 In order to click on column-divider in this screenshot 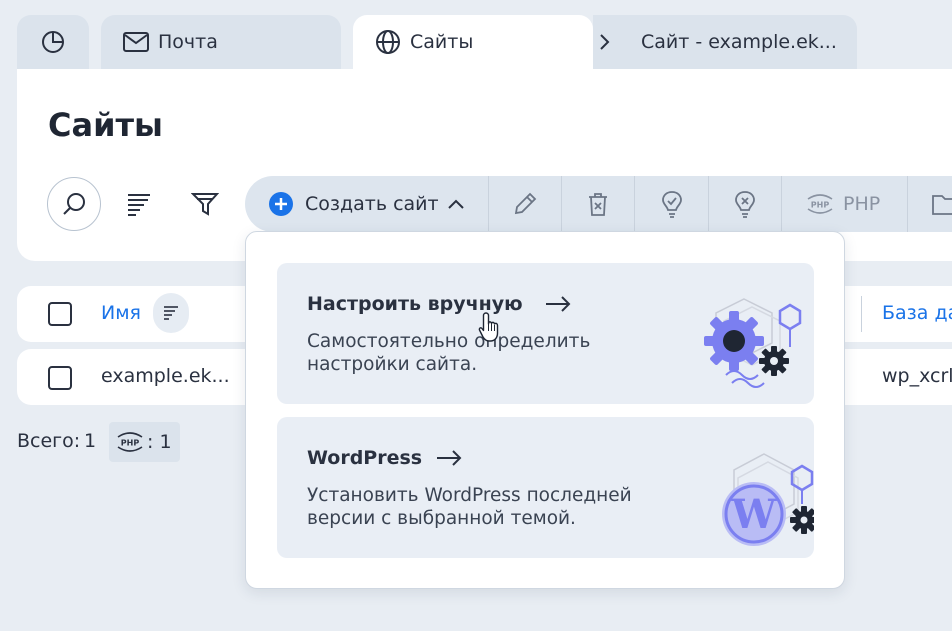, I will do `click(861, 314)`.